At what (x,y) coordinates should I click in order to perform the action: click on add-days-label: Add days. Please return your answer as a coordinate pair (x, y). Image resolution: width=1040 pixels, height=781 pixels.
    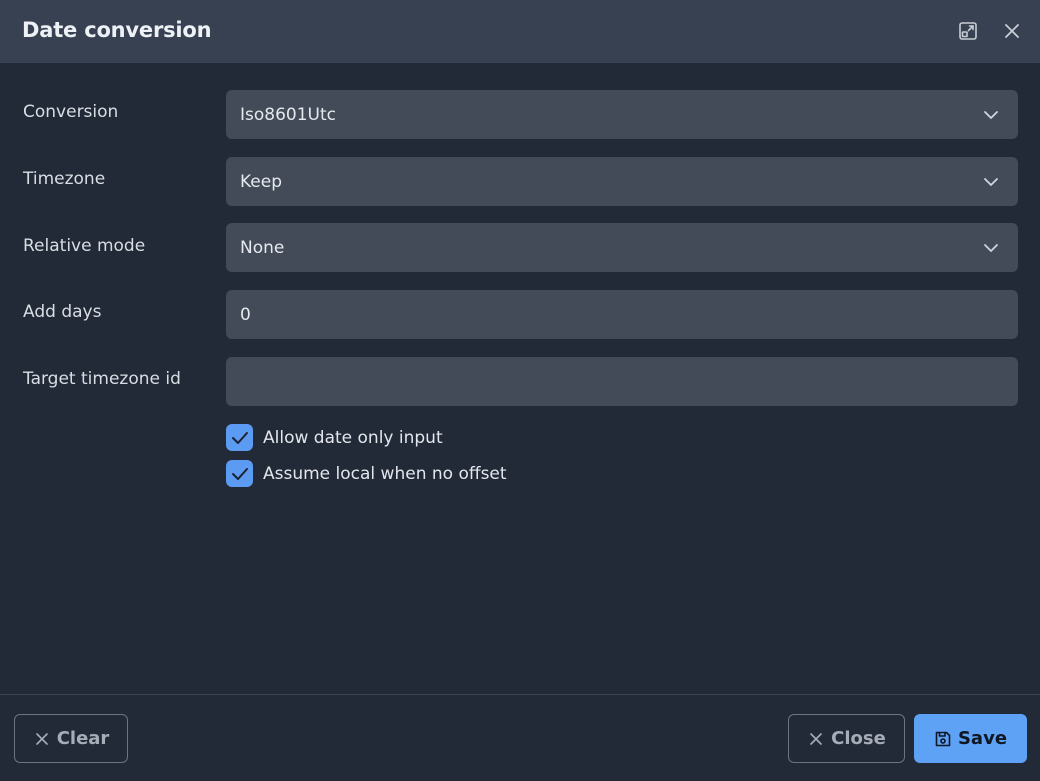
    Looking at the image, I should click on (62, 312).